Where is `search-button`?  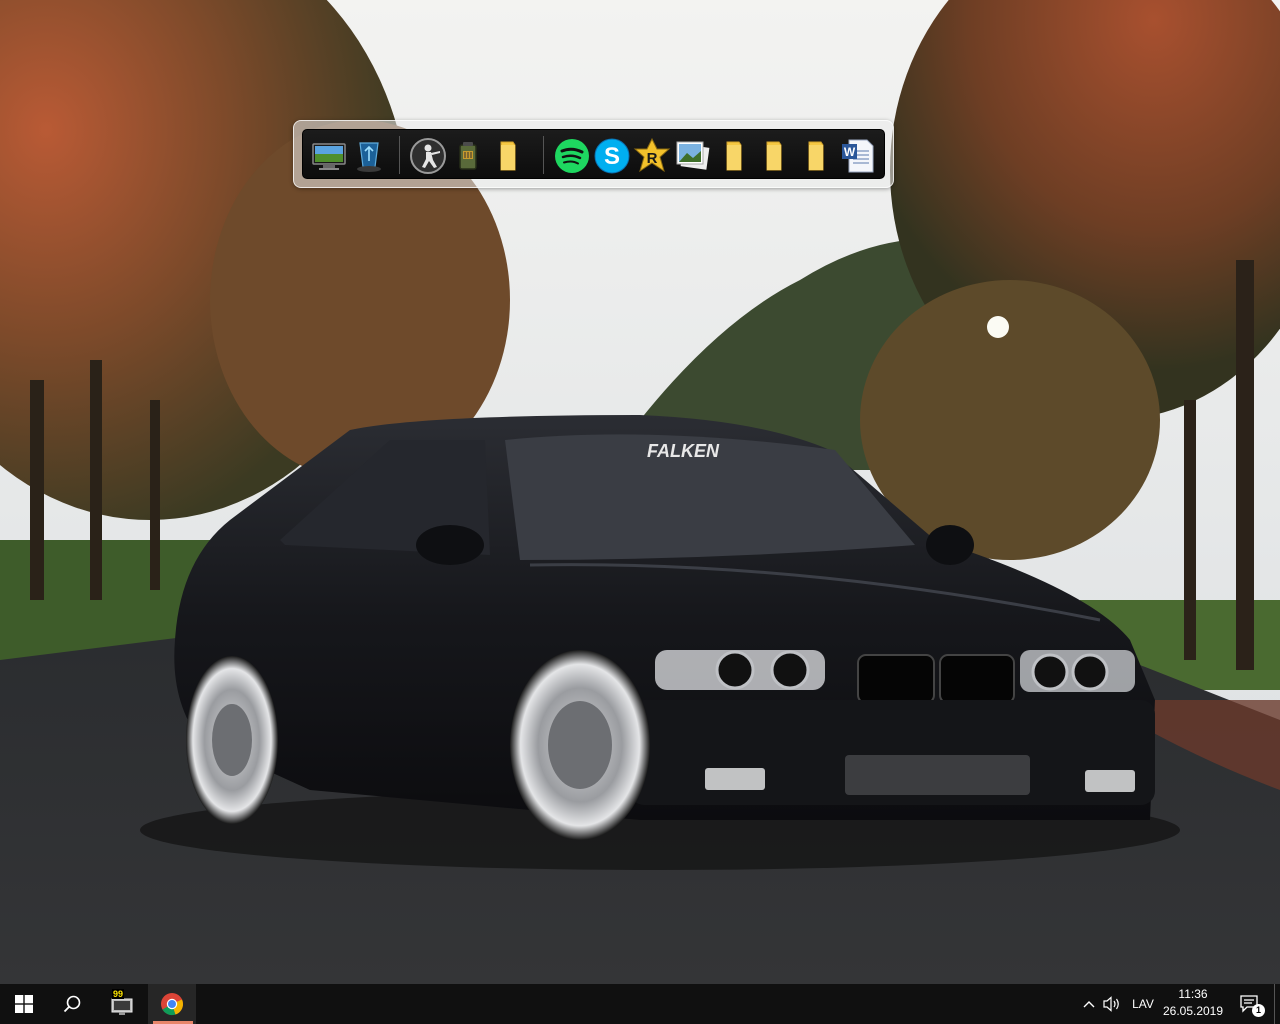
search-button is located at coordinates (72, 1004).